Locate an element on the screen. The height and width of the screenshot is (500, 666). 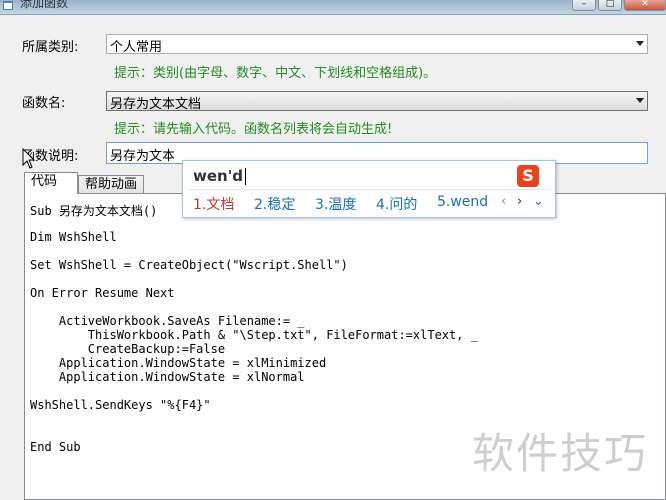
ime-composition: wen'd is located at coordinates (218, 176).